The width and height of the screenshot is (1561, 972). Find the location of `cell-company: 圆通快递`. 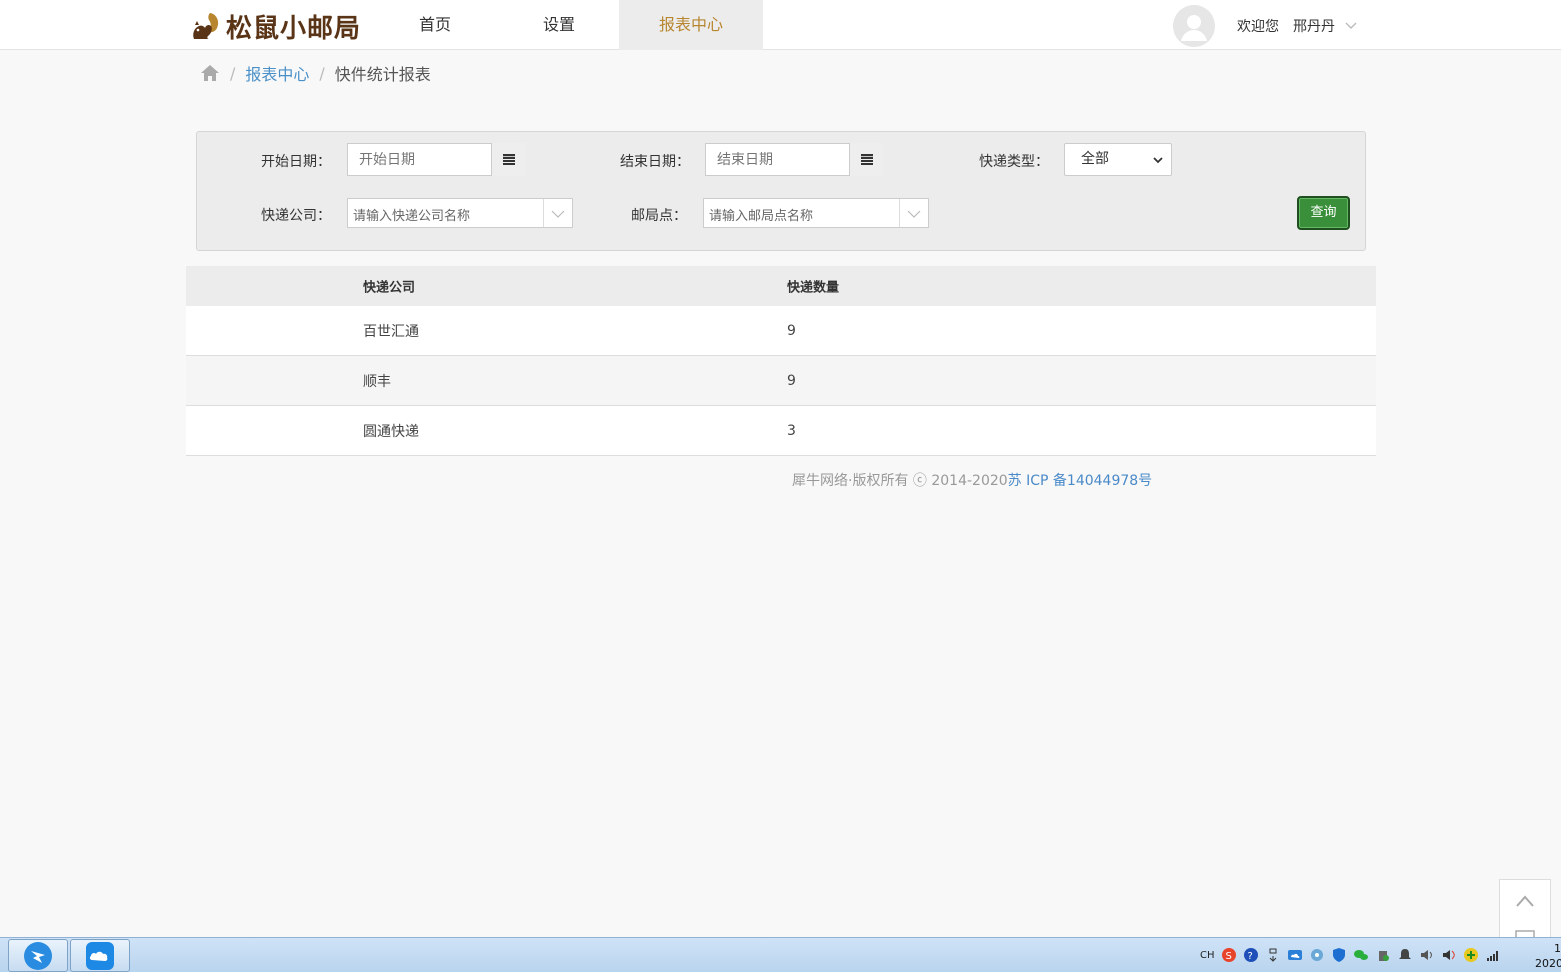

cell-company: 圆通快递 is located at coordinates (391, 431).